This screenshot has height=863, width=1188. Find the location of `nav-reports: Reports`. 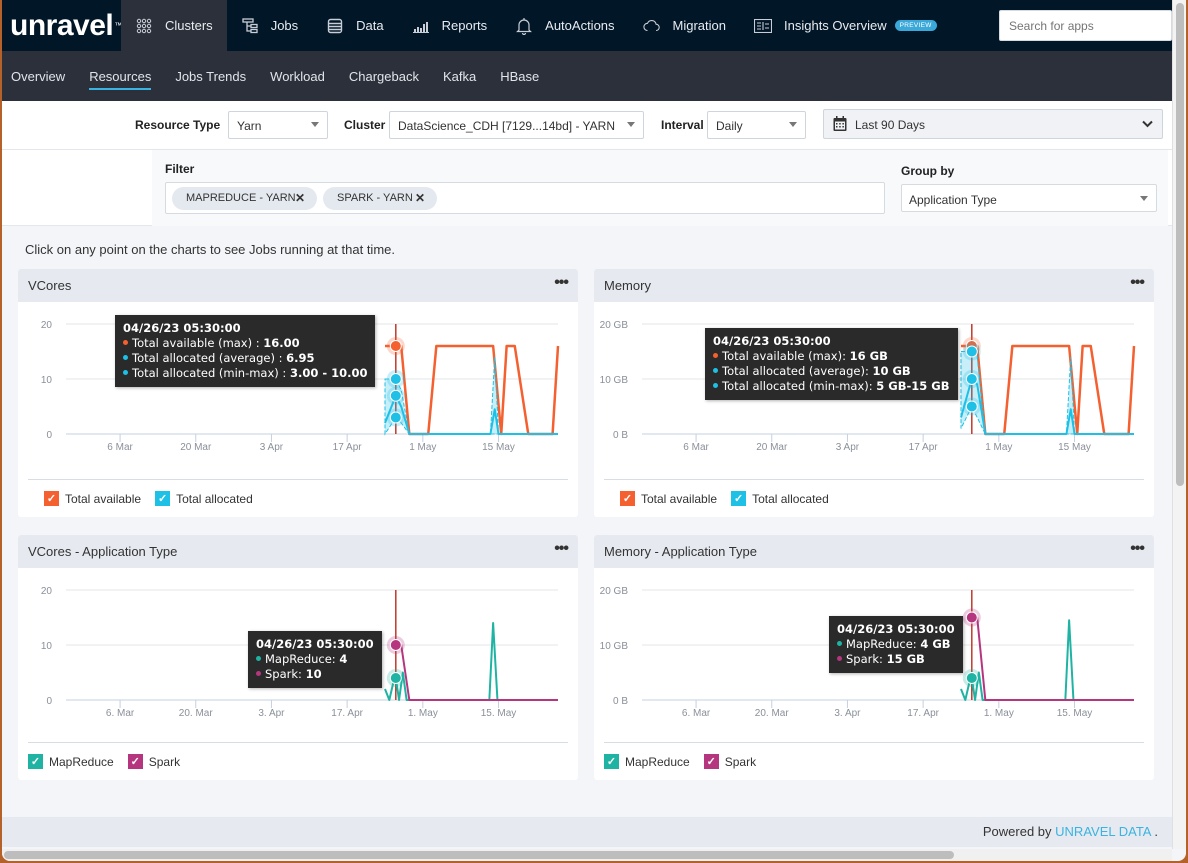

nav-reports: Reports is located at coordinates (450, 25).